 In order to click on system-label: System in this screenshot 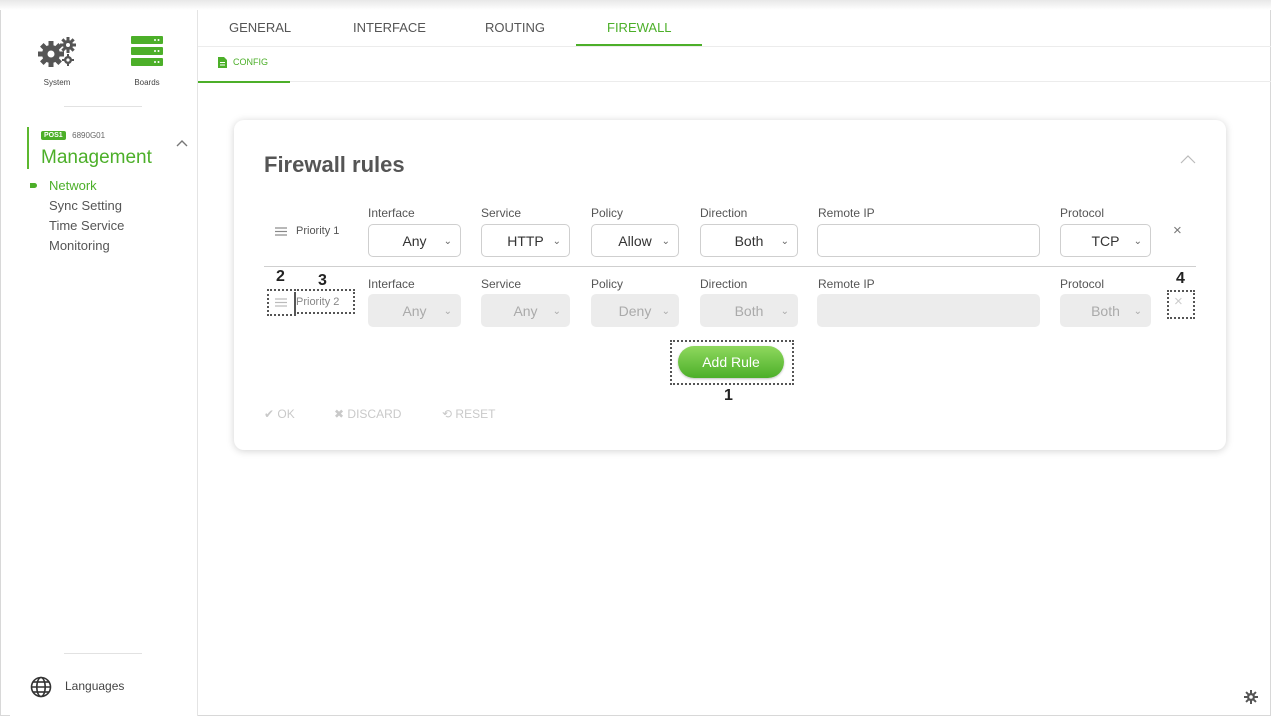, I will do `click(57, 82)`.